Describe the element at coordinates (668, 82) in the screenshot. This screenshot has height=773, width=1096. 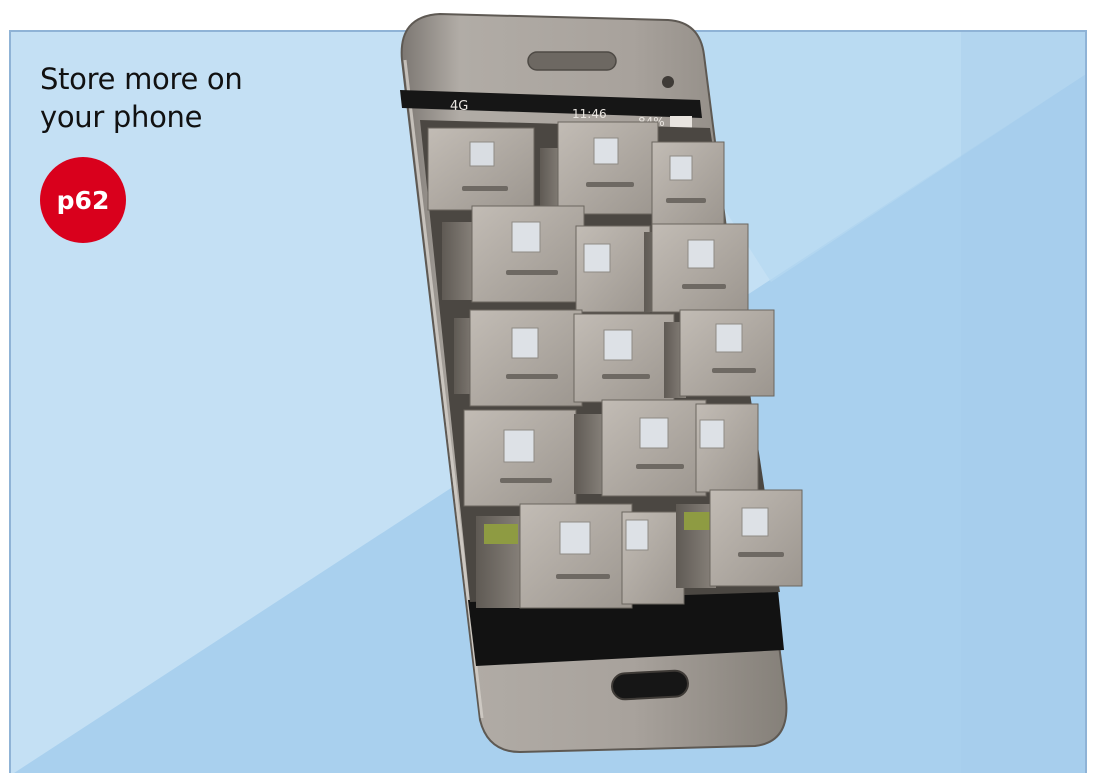
I see `front-camera` at that location.